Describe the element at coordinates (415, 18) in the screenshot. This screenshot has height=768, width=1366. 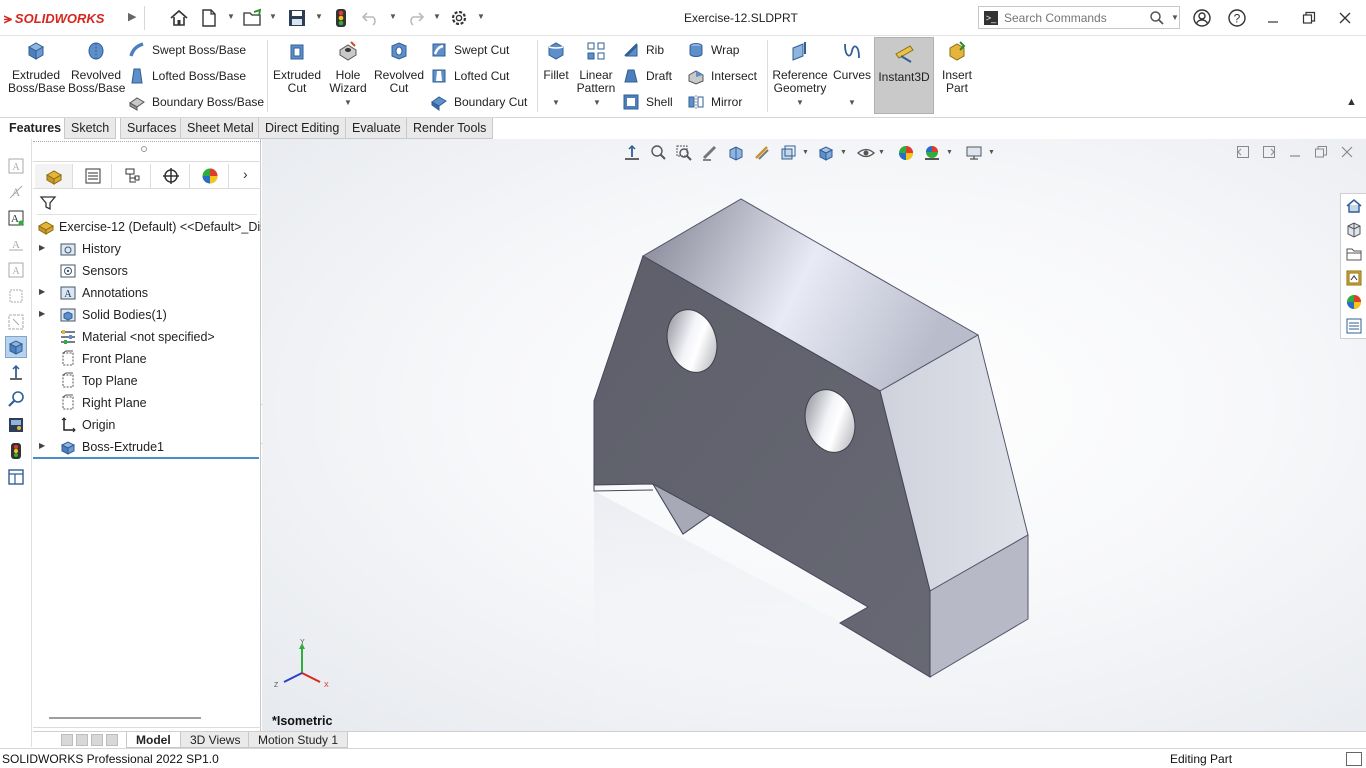
I see `redo-button` at that location.